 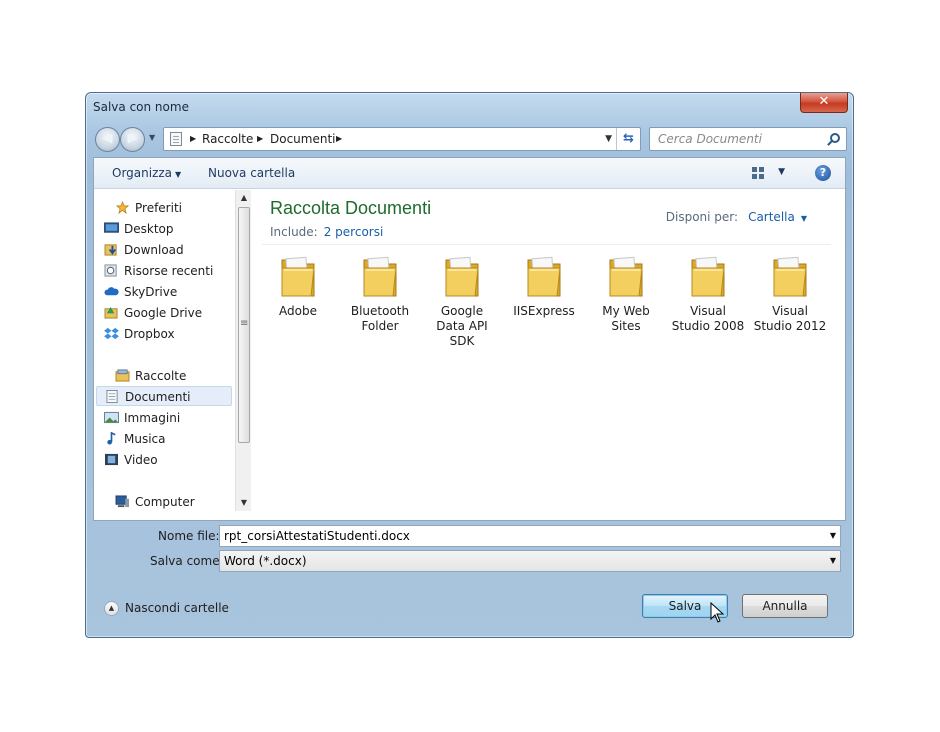 What do you see at coordinates (402, 139) in the screenshot?
I see `address-bar: ▶ Raccolte ▶ Documenti ▶ ▼ ⇆` at bounding box center [402, 139].